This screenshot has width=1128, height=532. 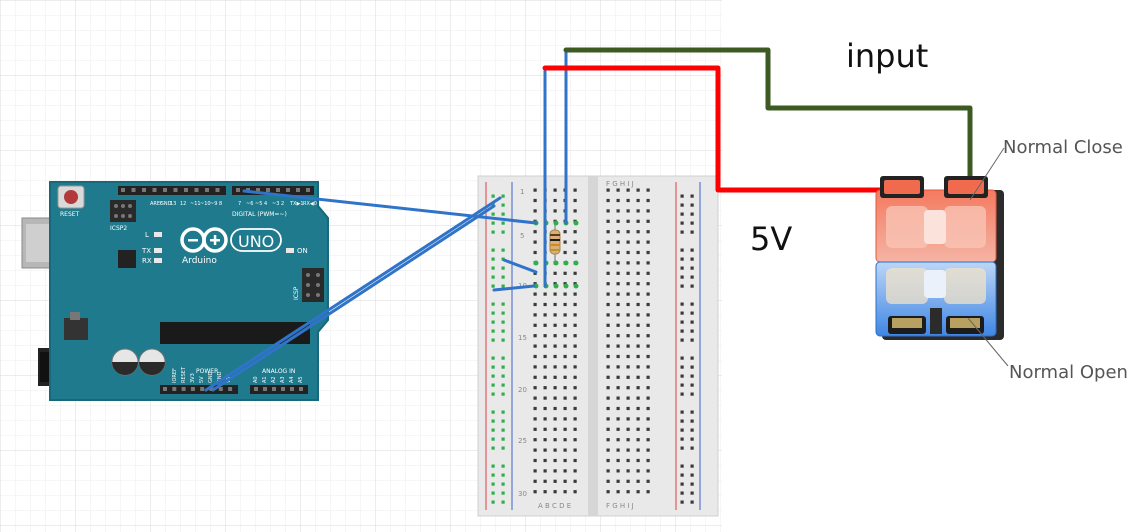 What do you see at coordinates (771, 239) in the screenshot?
I see `five-volt-label: 5V` at bounding box center [771, 239].